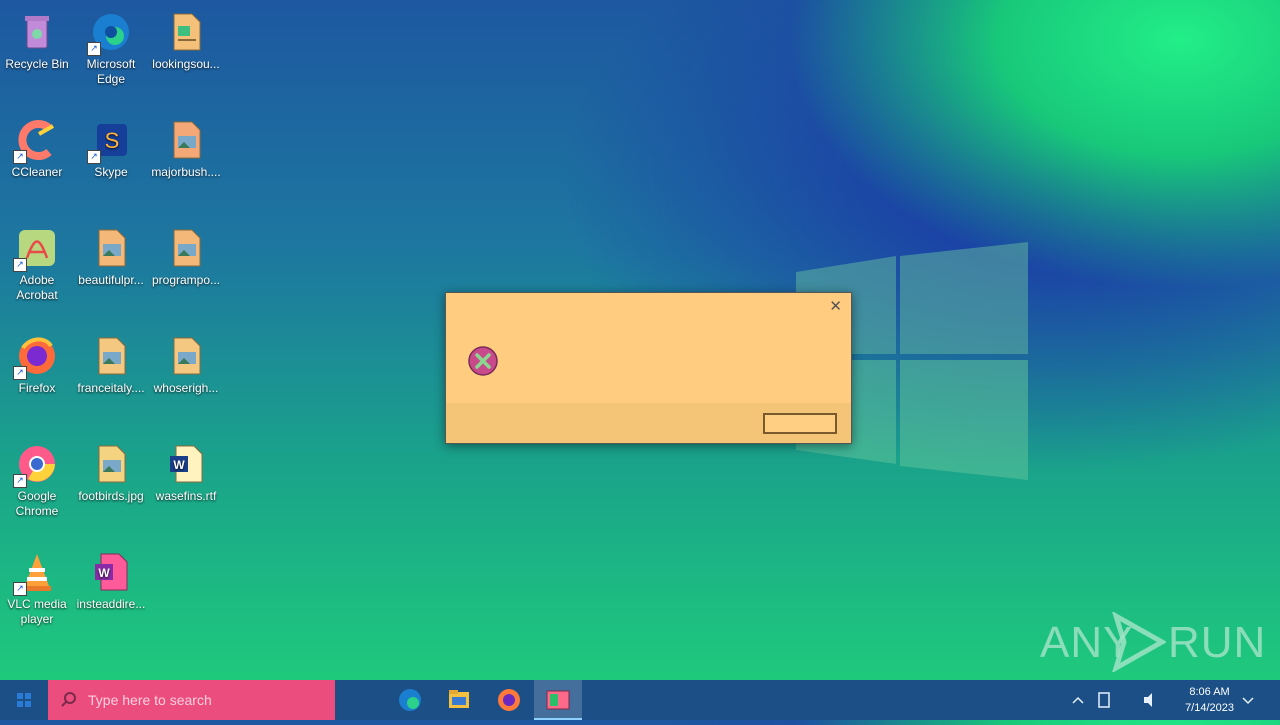 The width and height of the screenshot is (1280, 725). What do you see at coordinates (37, 388) in the screenshot?
I see `desktop-icon-label: Firefox` at bounding box center [37, 388].